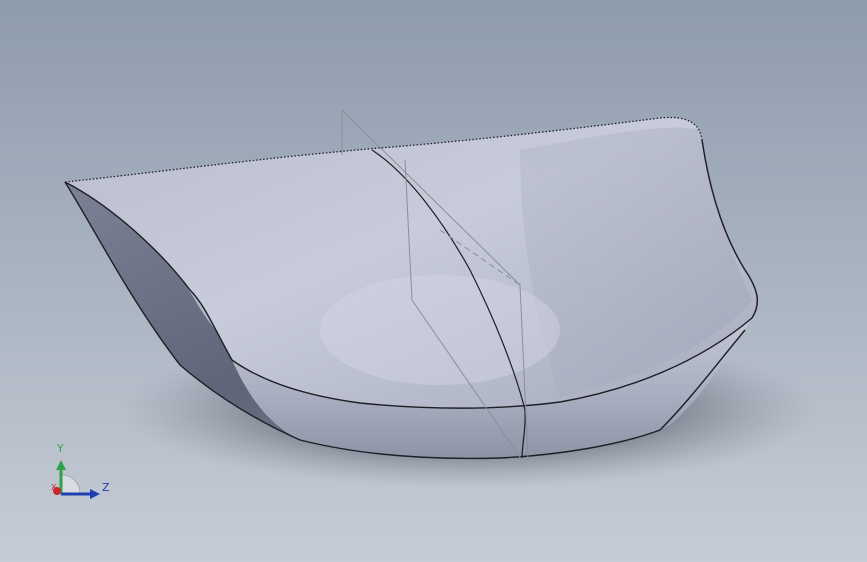  Describe the element at coordinates (71, 484) in the screenshot. I see `triad-quarter-disc` at that location.